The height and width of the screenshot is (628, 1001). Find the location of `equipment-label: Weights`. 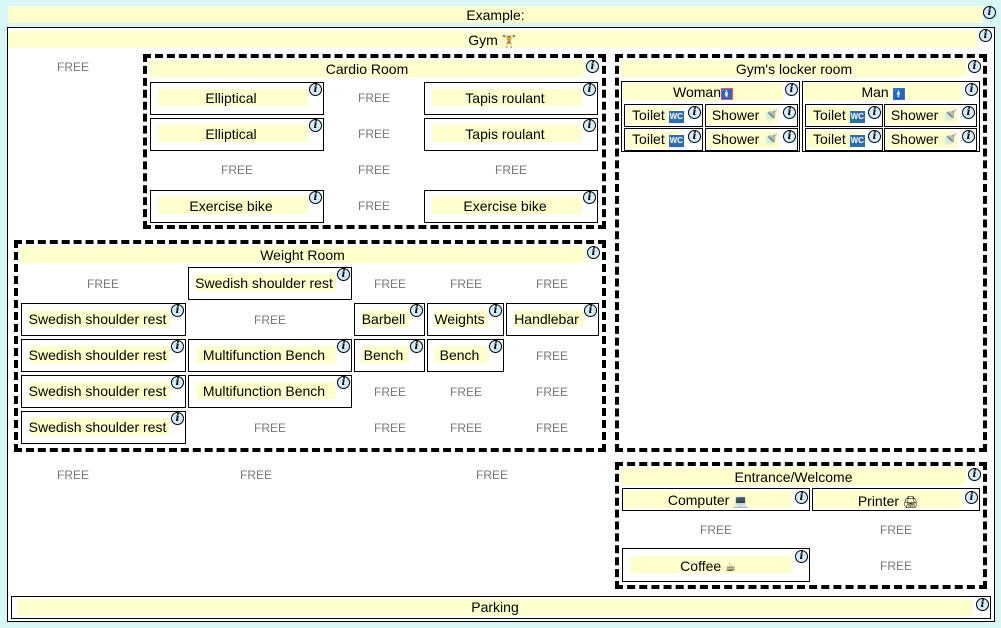

equipment-label: Weights is located at coordinates (459, 319).